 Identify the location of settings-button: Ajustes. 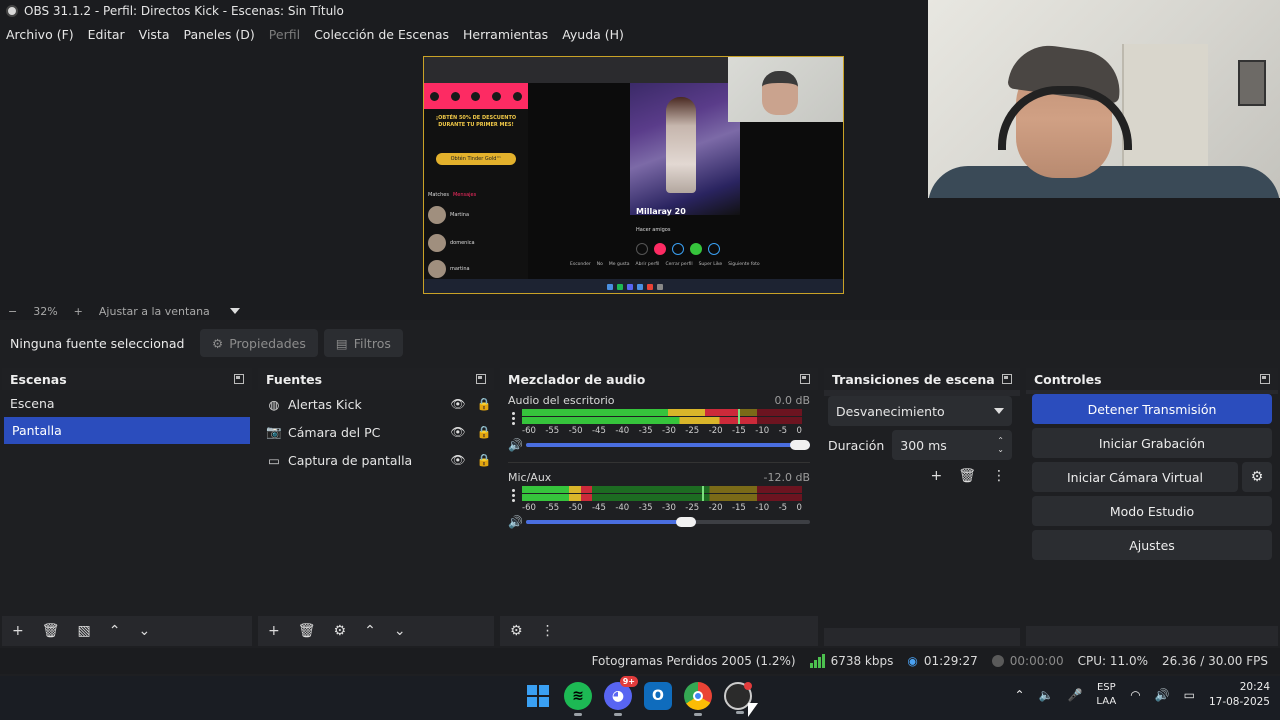
(1152, 545).